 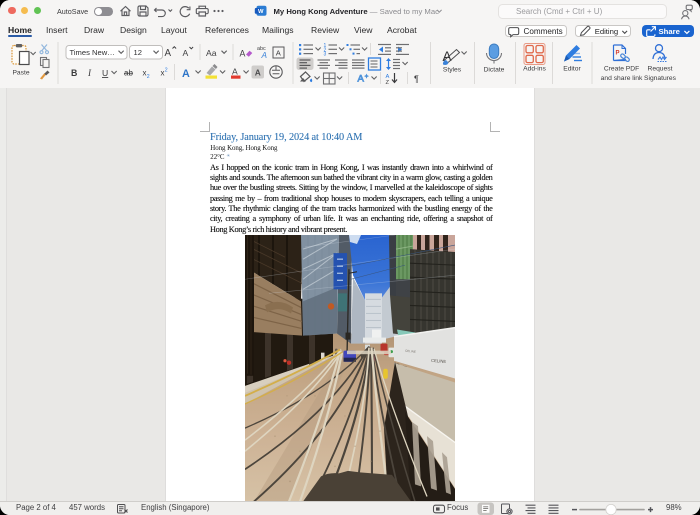 What do you see at coordinates (452, 70) in the screenshot?
I see `svg-text: Styles` at bounding box center [452, 70].